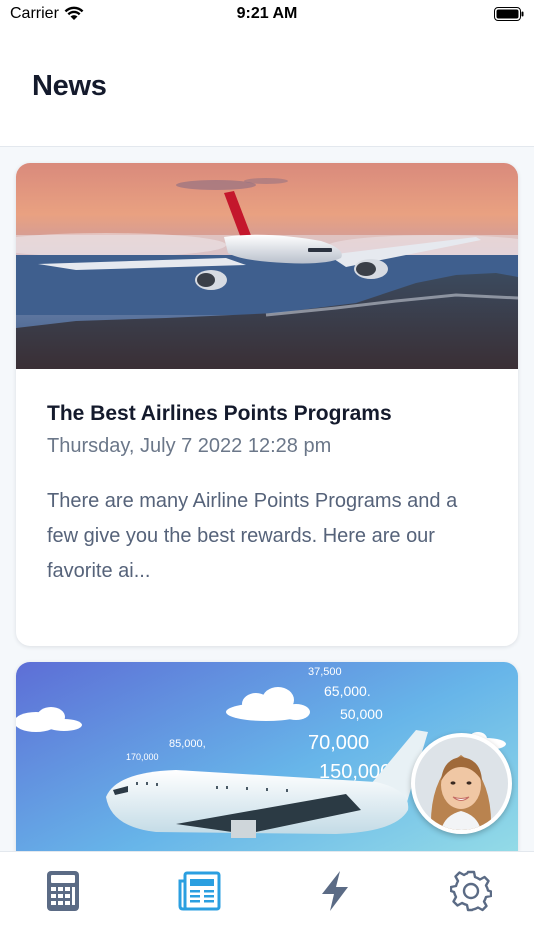  Describe the element at coordinates (142, 757) in the screenshot. I see `points-number: 170,000` at that location.